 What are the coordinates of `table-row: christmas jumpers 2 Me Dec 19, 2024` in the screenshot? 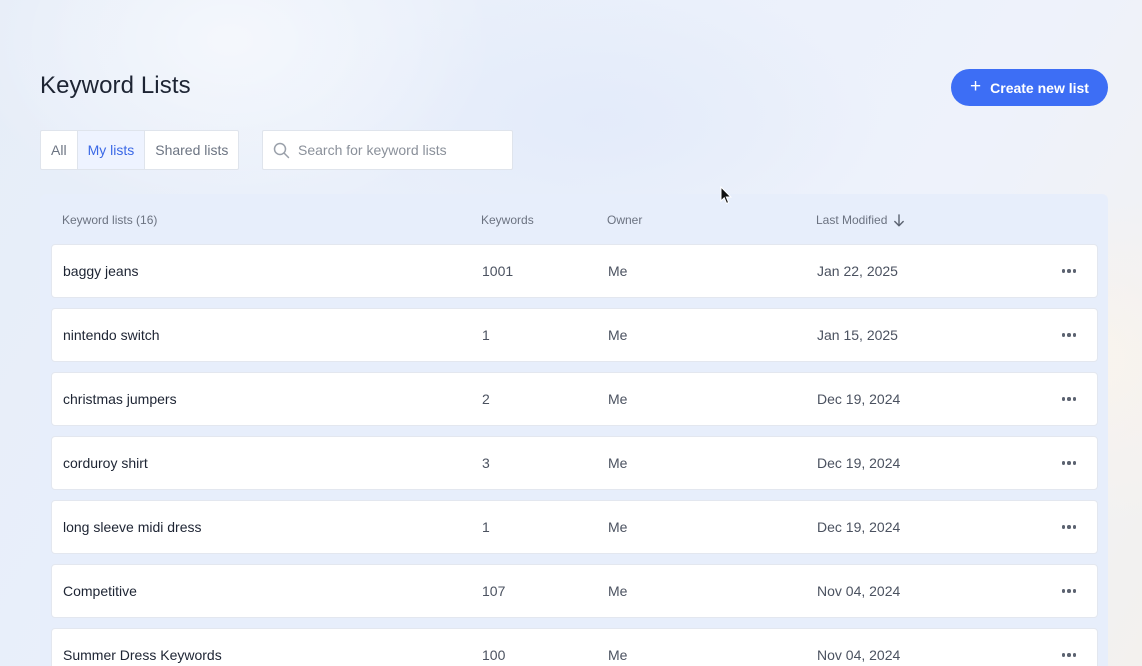 It's located at (574, 399).